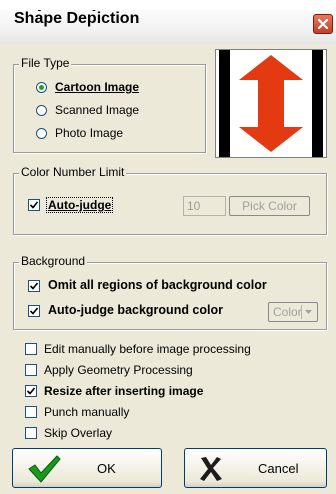  Describe the element at coordinates (278, 468) in the screenshot. I see `cancel-label: Cancel` at that location.